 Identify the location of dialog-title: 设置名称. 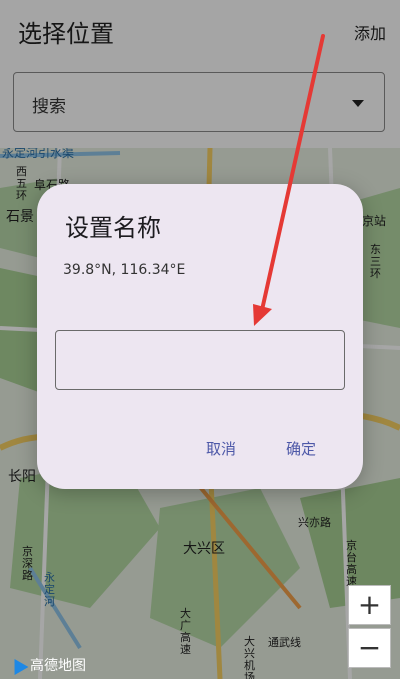
(113, 228).